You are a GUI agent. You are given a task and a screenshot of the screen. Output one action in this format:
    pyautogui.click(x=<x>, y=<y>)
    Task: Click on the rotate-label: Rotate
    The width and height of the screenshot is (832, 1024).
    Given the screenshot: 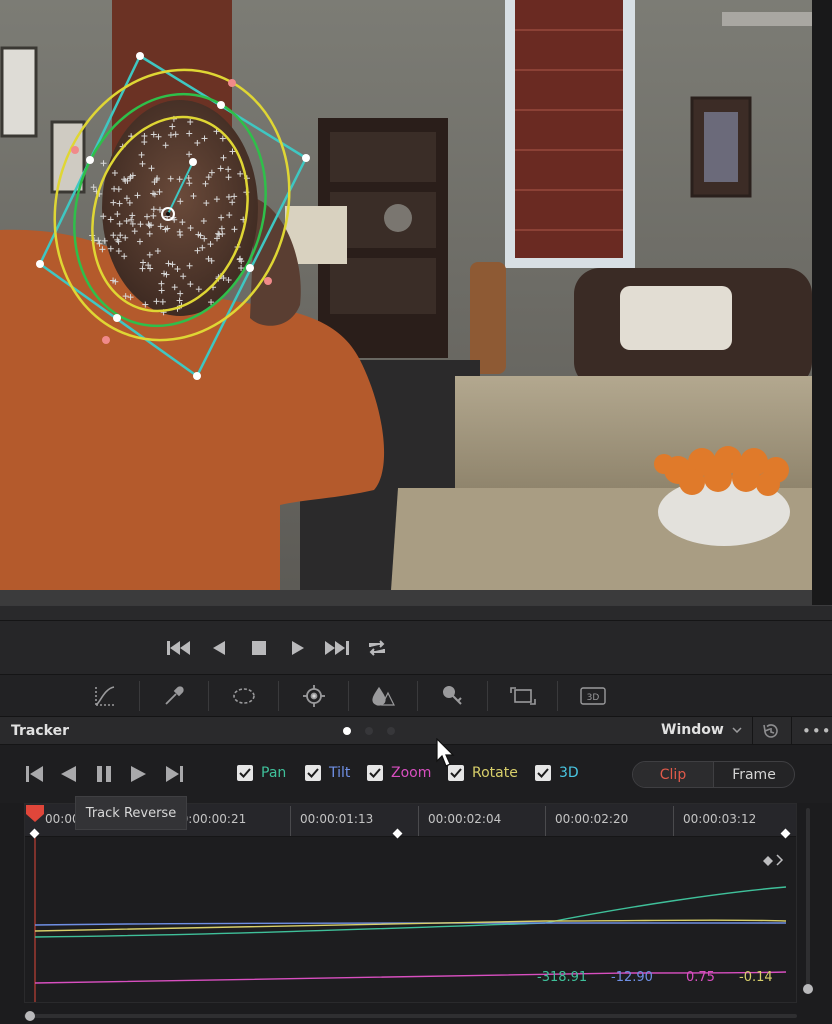 What is the action you would take?
    pyautogui.click(x=495, y=773)
    